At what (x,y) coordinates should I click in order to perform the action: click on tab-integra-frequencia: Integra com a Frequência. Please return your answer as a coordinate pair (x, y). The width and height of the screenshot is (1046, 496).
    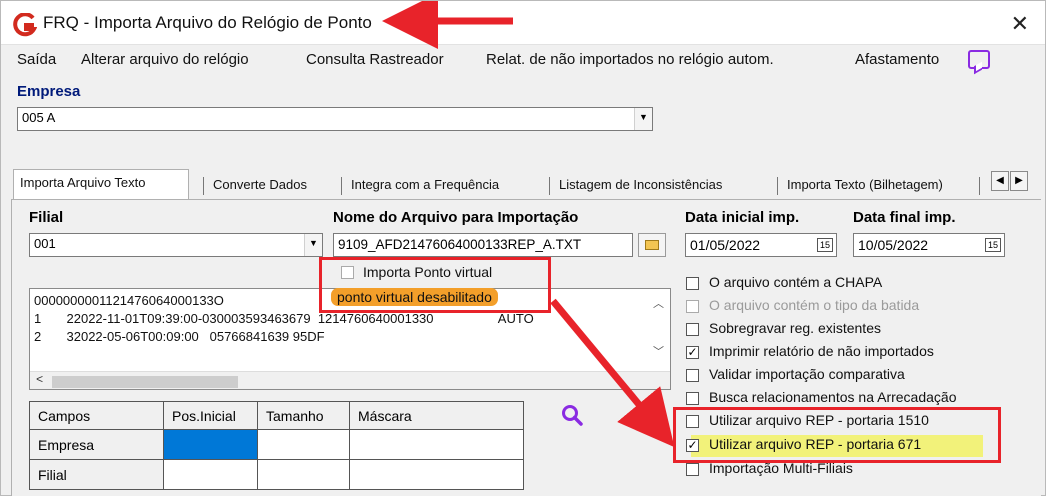
    Looking at the image, I should click on (425, 185).